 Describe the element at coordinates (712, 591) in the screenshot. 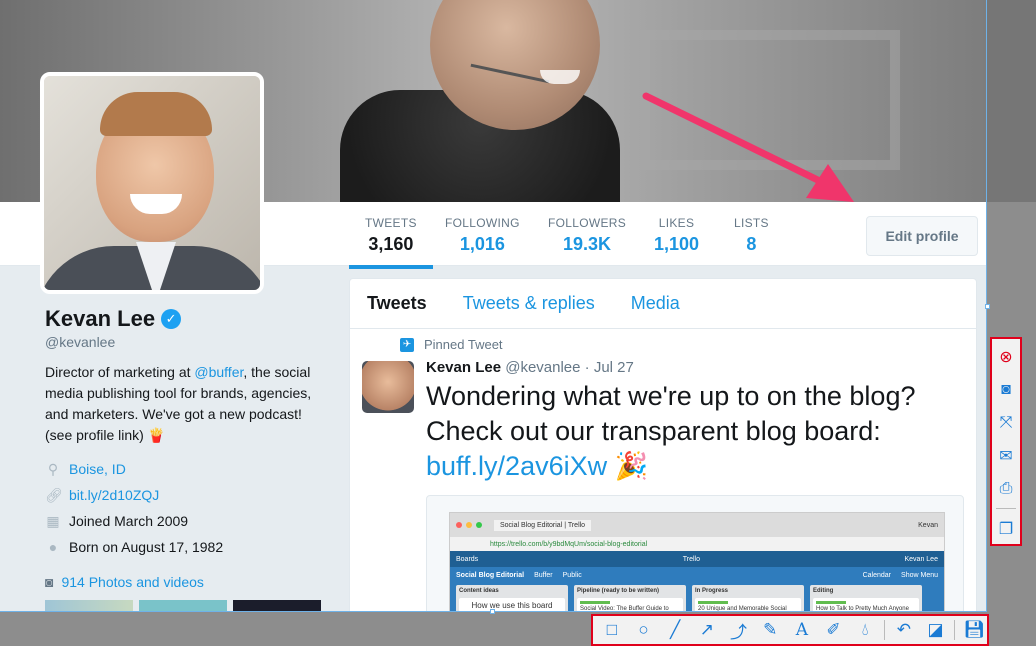

I see `list-title: In Progress` at that location.